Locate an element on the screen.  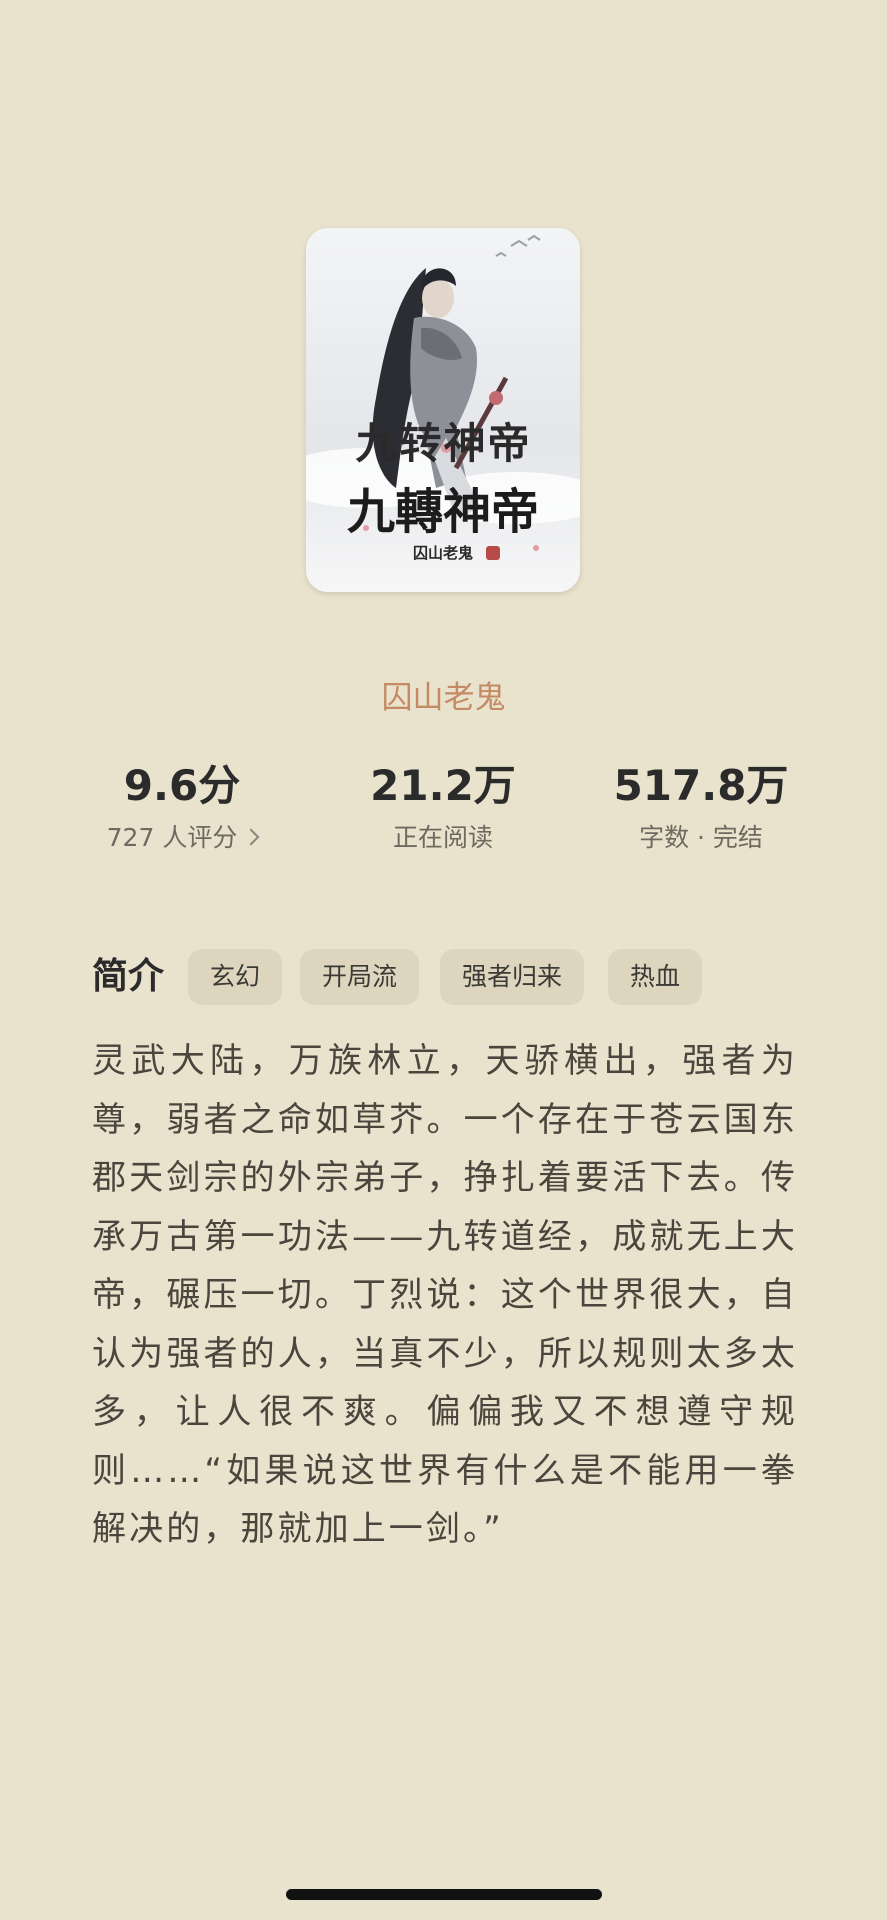
intro-header: 简介 玄幻 开局流 强者归来 热血 is located at coordinates (452, 977).